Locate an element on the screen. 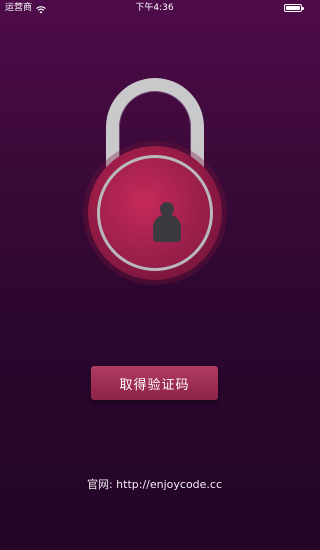 This screenshot has height=550, width=320. padlock-ring is located at coordinates (155, 213).